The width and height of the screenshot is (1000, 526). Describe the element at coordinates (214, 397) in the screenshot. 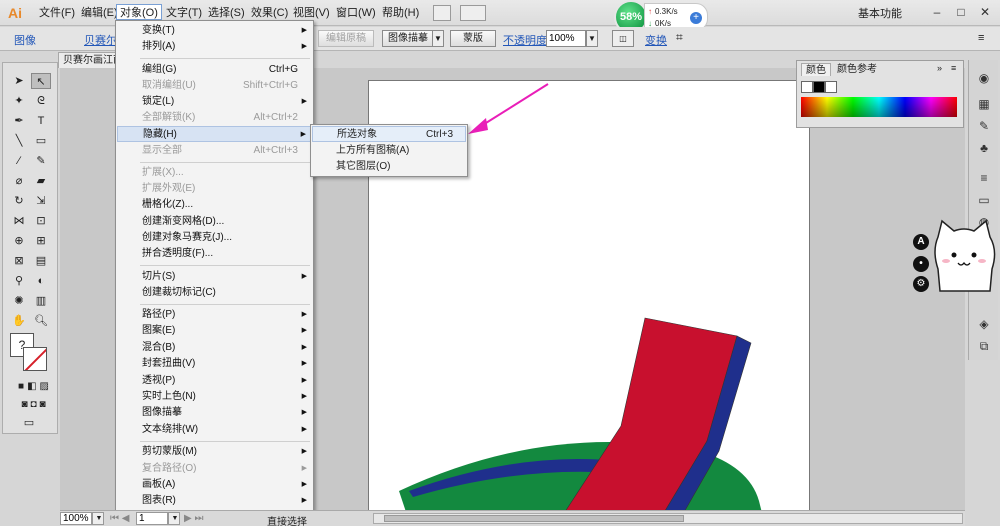

I see `menu-item-live-paint: 实时上色(N) ▶` at that location.